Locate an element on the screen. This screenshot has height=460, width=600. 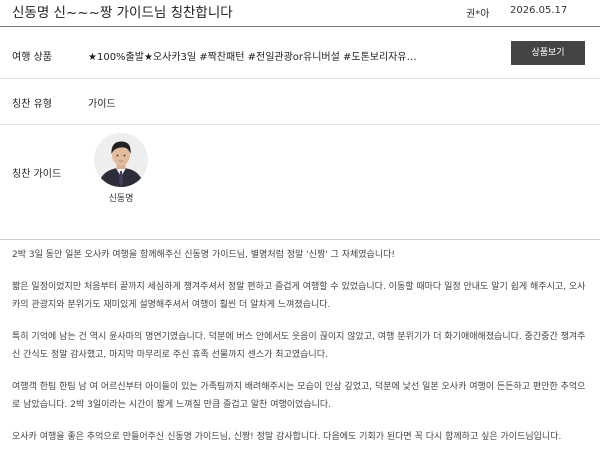
guide-card: 신동명 is located at coordinates (121, 168).